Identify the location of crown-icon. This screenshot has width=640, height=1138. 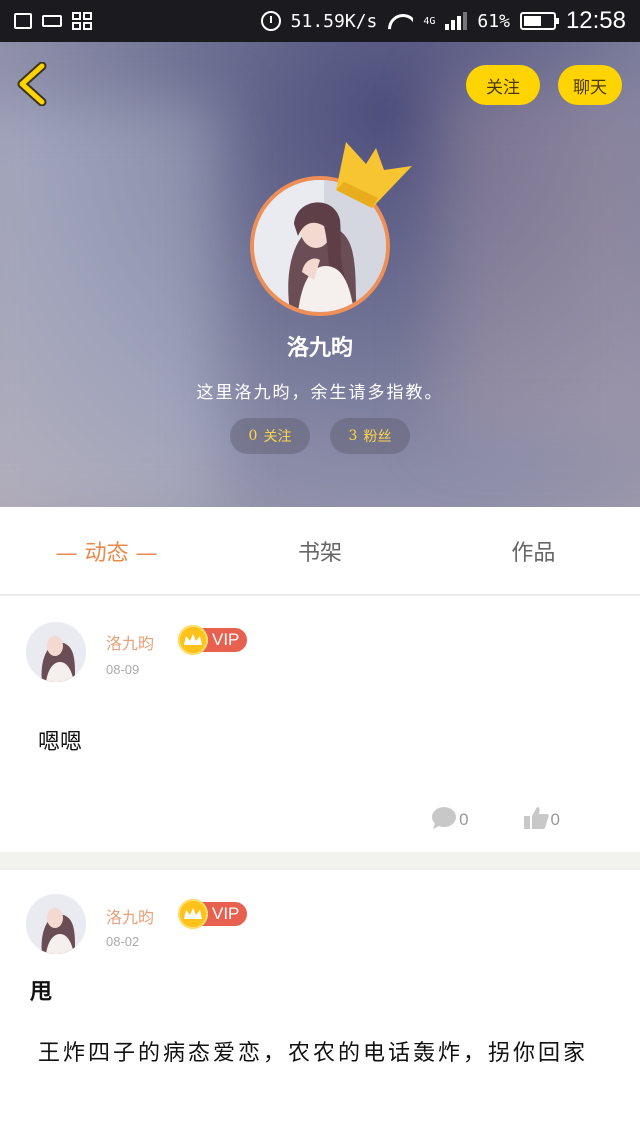
(374, 175).